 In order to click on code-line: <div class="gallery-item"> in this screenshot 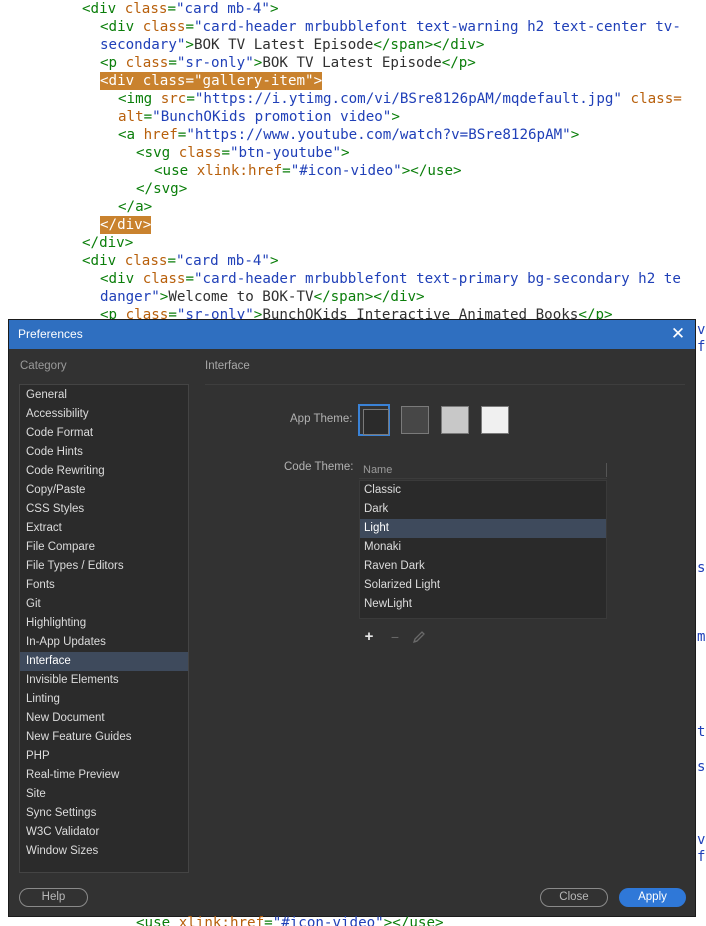, I will do `click(211, 81)`.